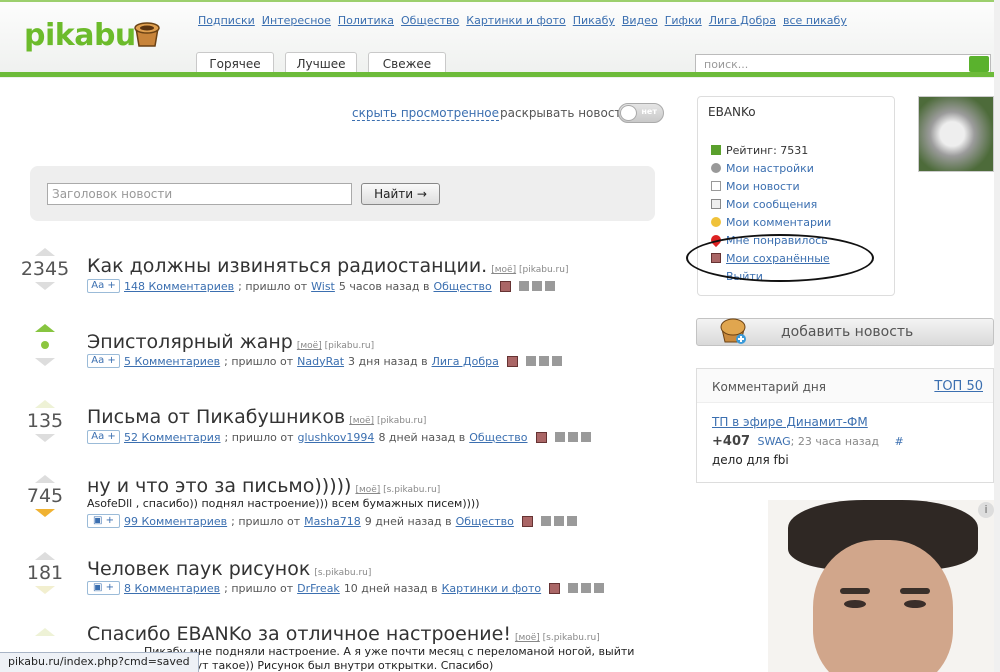 The width and height of the screenshot is (1000, 672). What do you see at coordinates (366, 20) in the screenshot?
I see `nav-politics: Политика` at bounding box center [366, 20].